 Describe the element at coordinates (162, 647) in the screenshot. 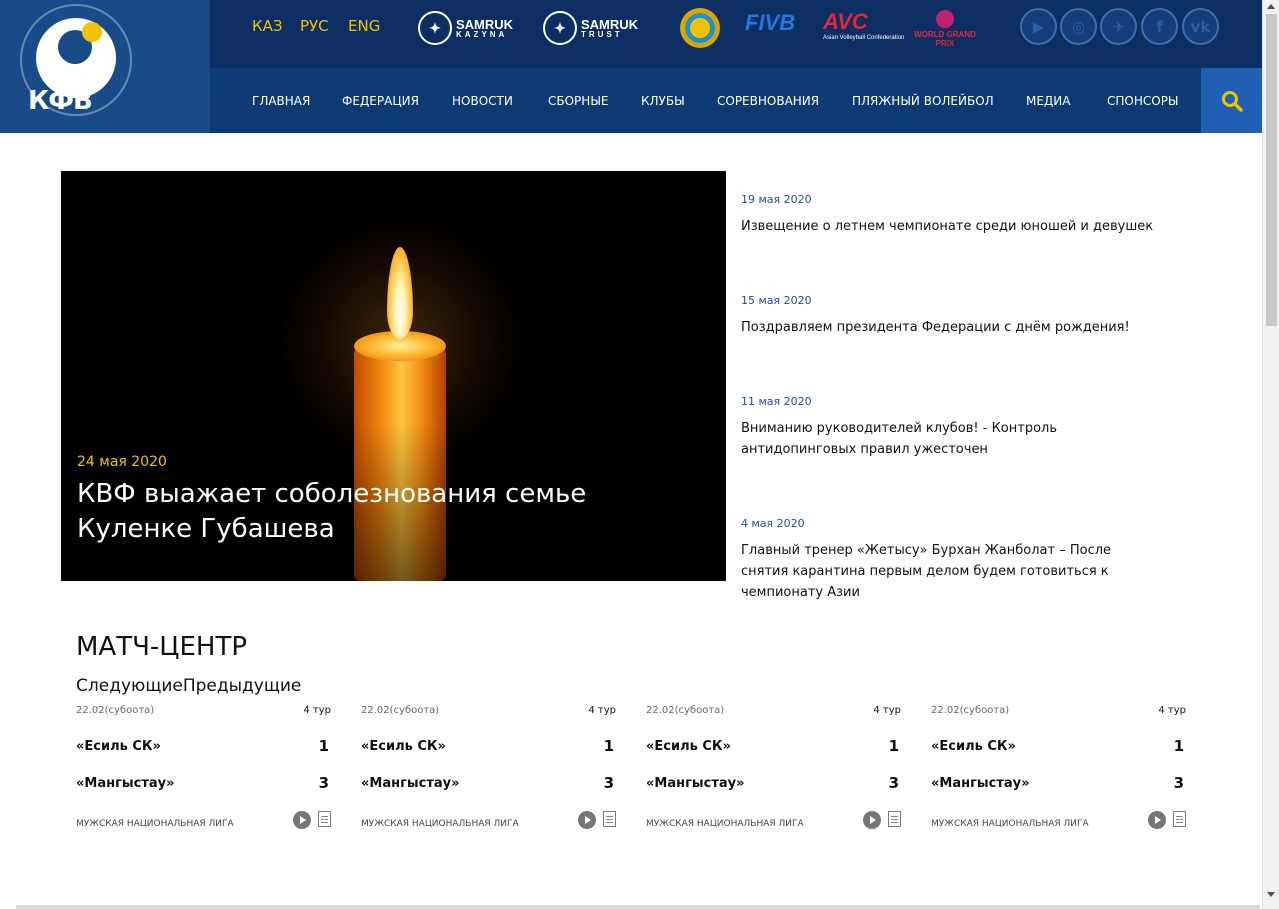

I see `match-center-title: МАТЧ-ЦЕНТР` at that location.